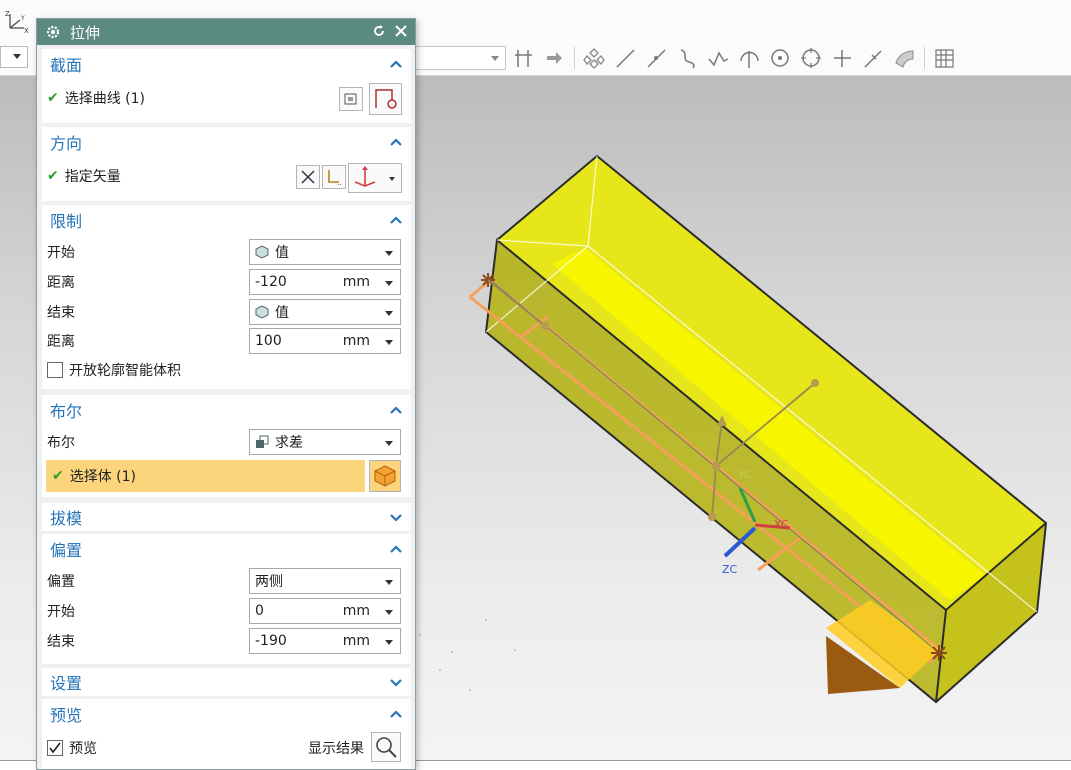 This screenshot has height=770, width=1071. What do you see at coordinates (289, 443) in the screenshot?
I see `boolean-value: 求差` at bounding box center [289, 443].